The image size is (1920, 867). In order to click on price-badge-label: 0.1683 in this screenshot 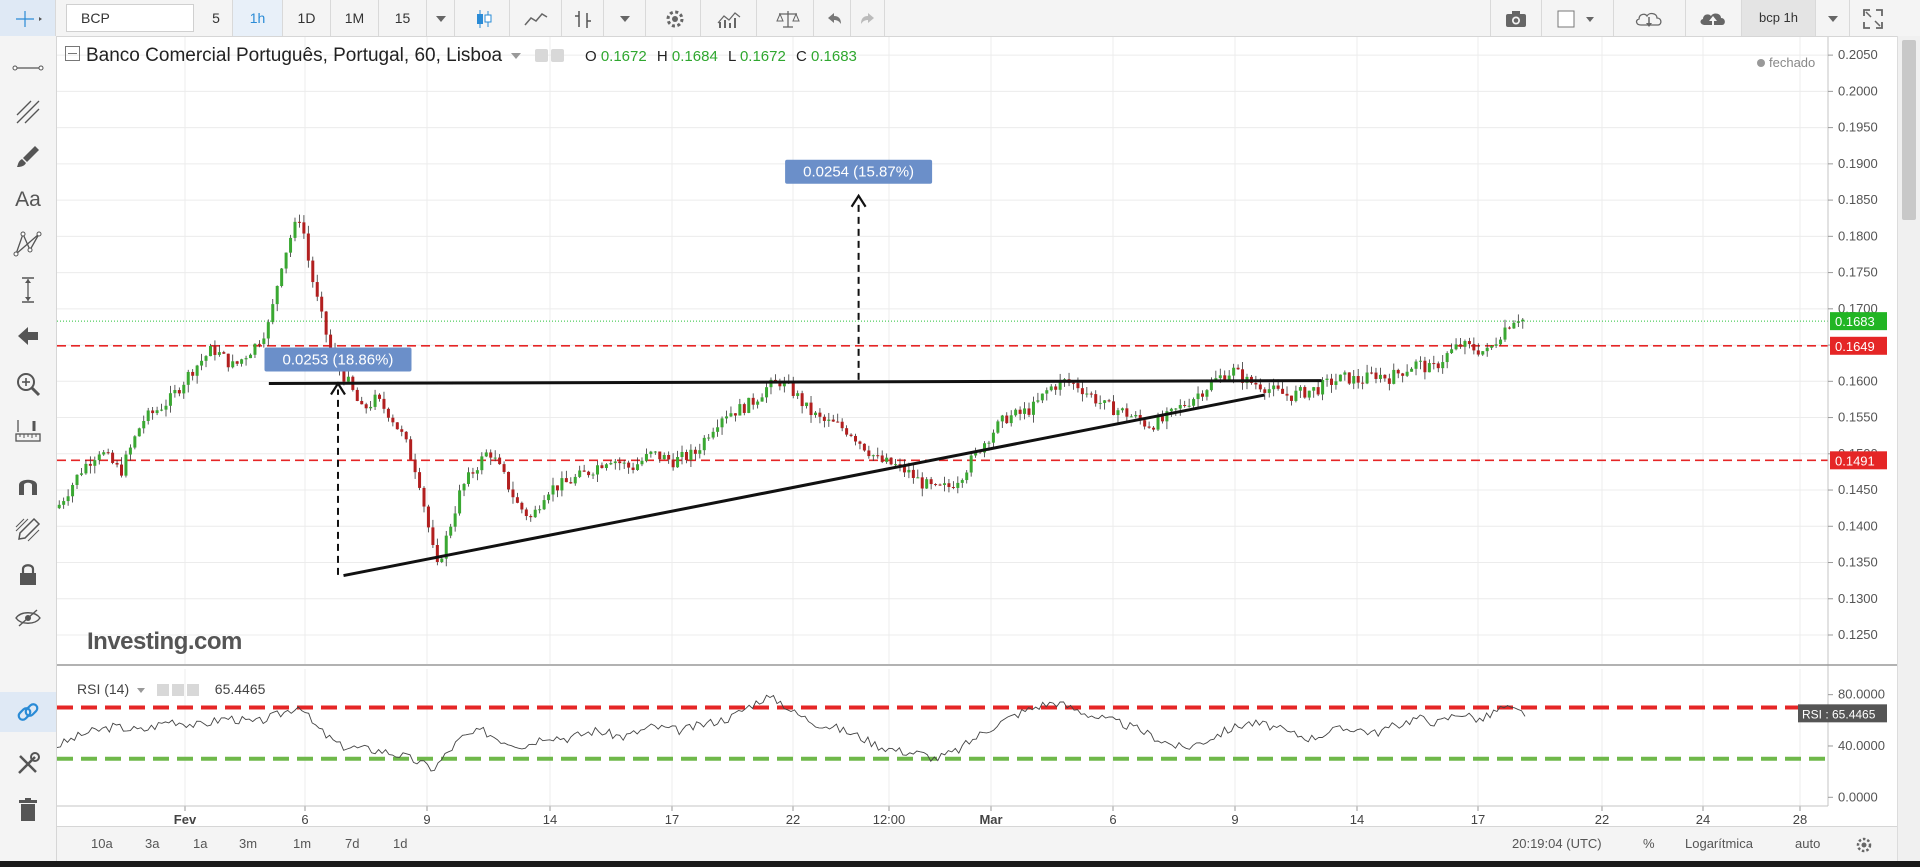, I will do `click(1855, 321)`.